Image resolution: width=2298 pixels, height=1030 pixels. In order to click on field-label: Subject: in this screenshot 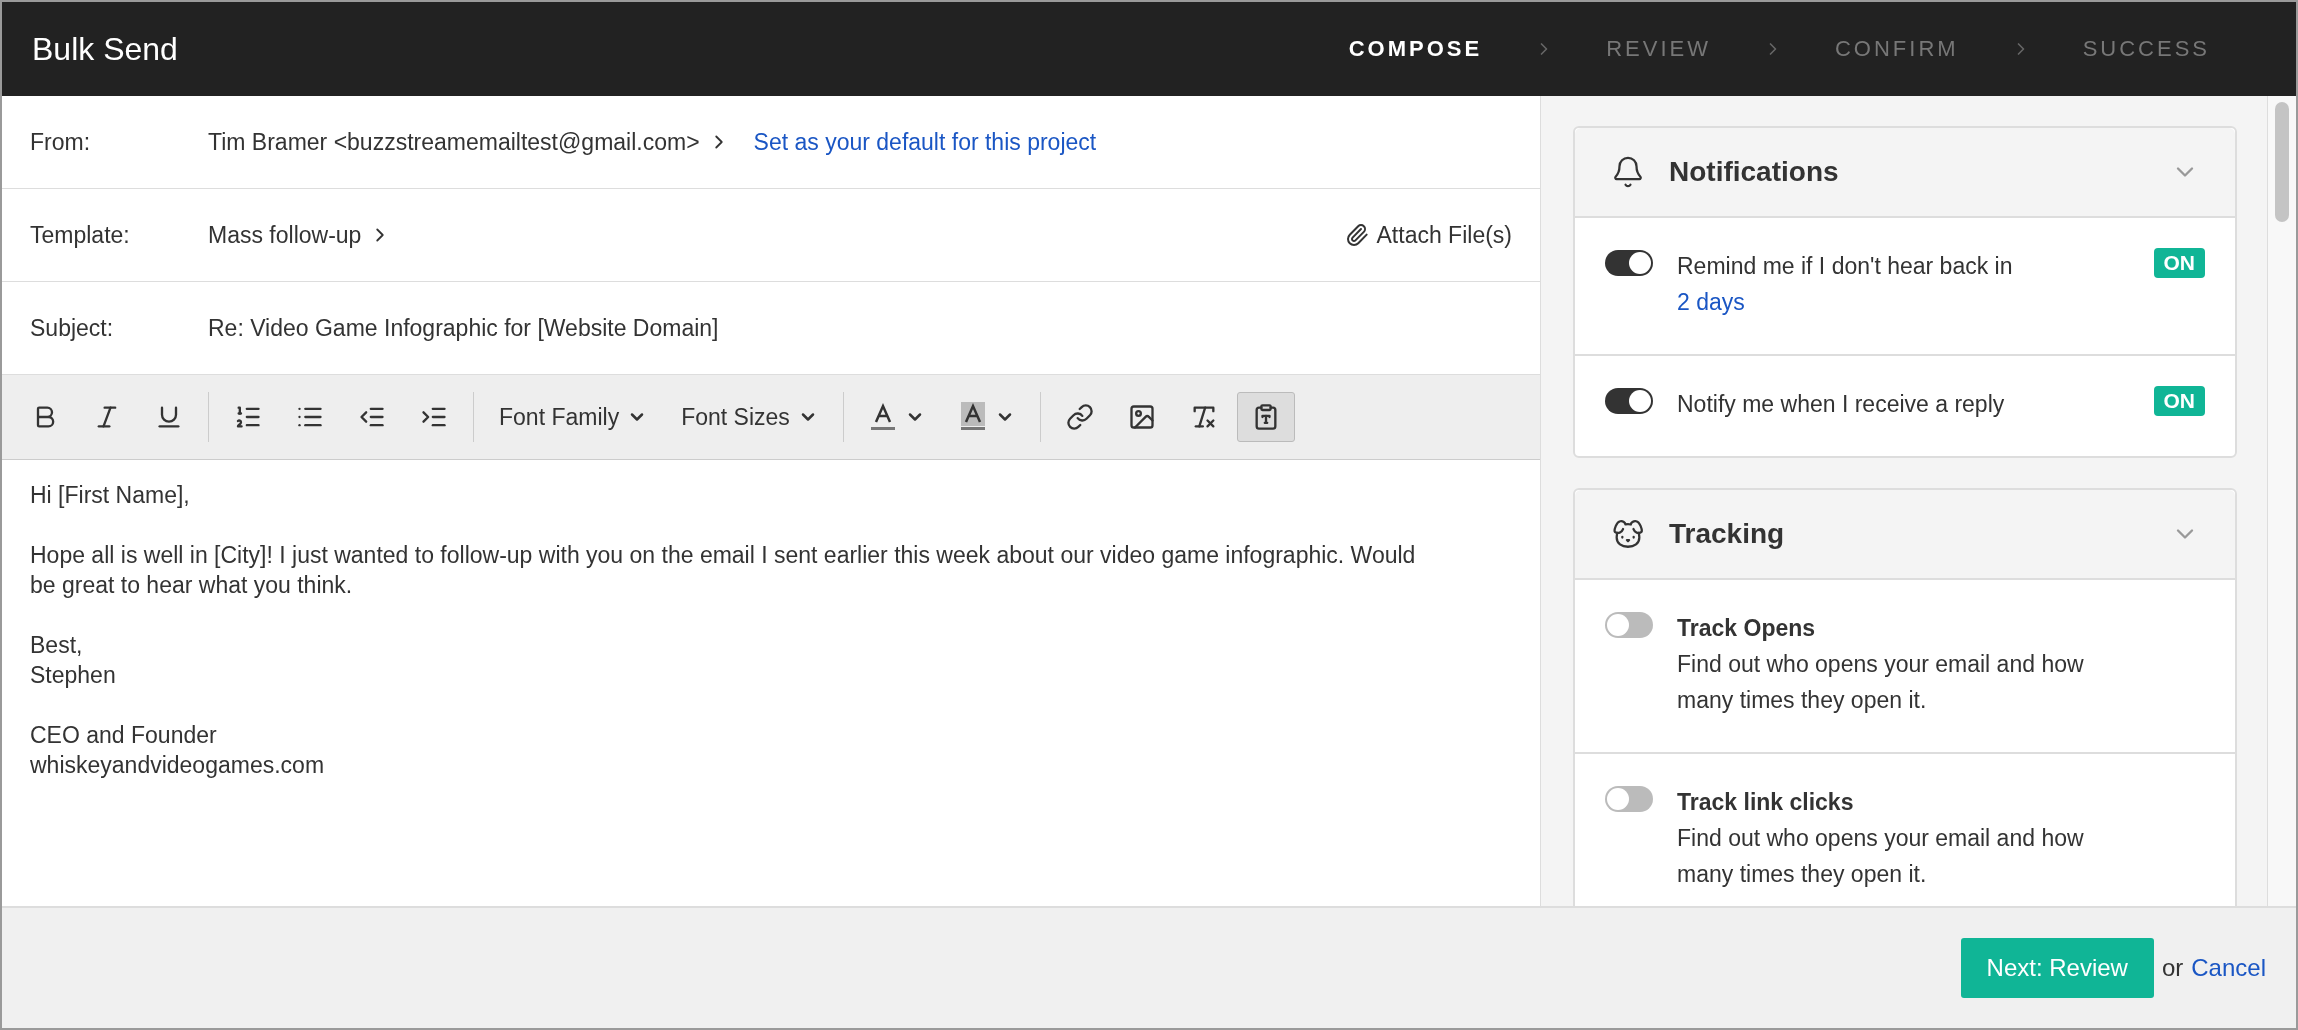, I will do `click(72, 328)`.